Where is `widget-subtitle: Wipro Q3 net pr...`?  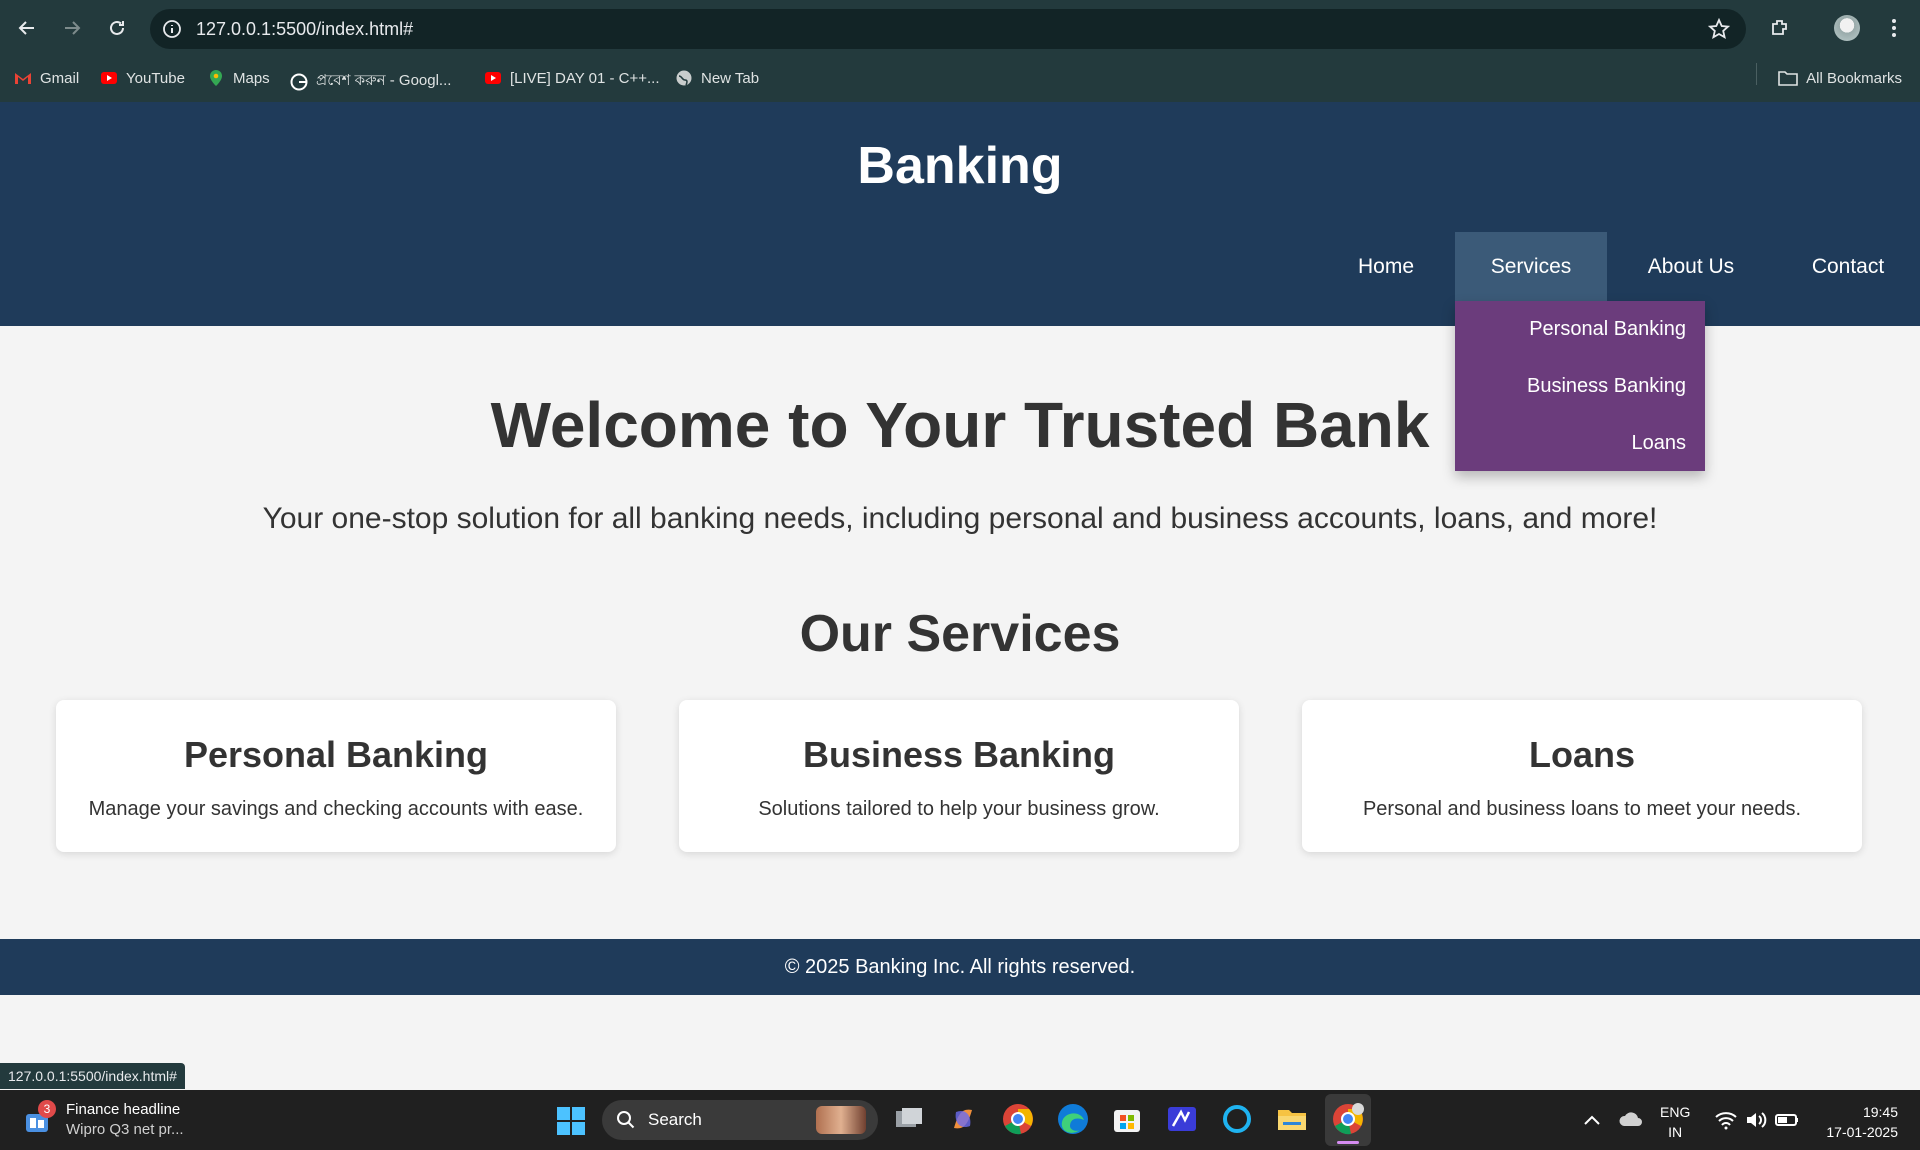 widget-subtitle: Wipro Q3 net pr... is located at coordinates (125, 1129).